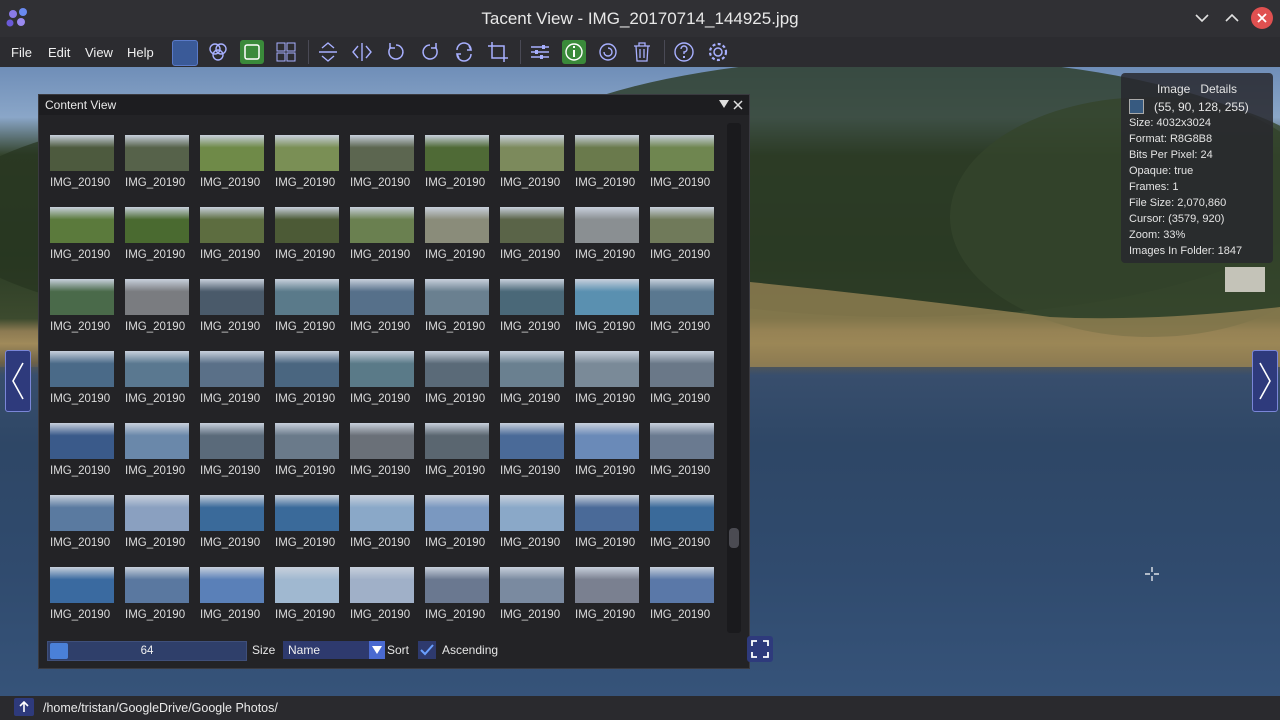  Describe the element at coordinates (430, 52) in the screenshot. I see `rotate-cw-button` at that location.